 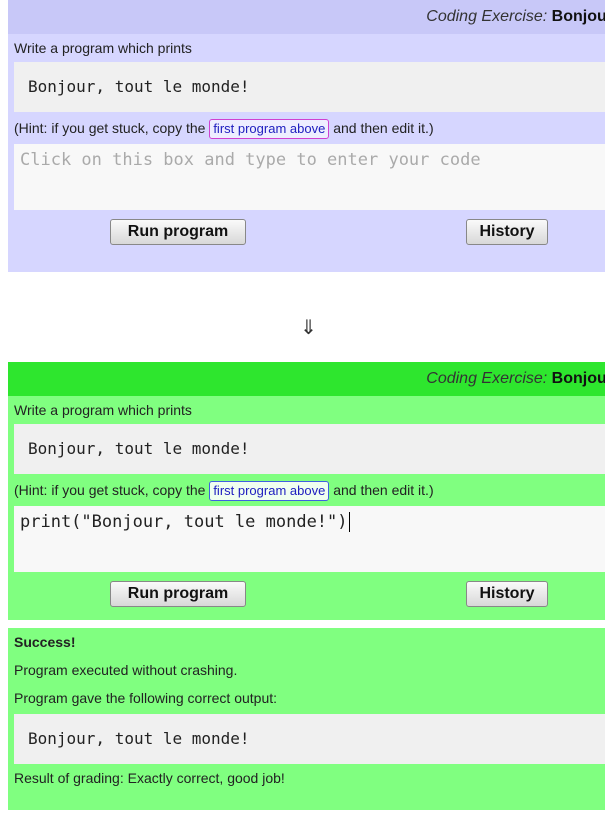 What do you see at coordinates (309, 739) in the screenshot?
I see `actual-output-box: Bonjour, tout le monde!` at bounding box center [309, 739].